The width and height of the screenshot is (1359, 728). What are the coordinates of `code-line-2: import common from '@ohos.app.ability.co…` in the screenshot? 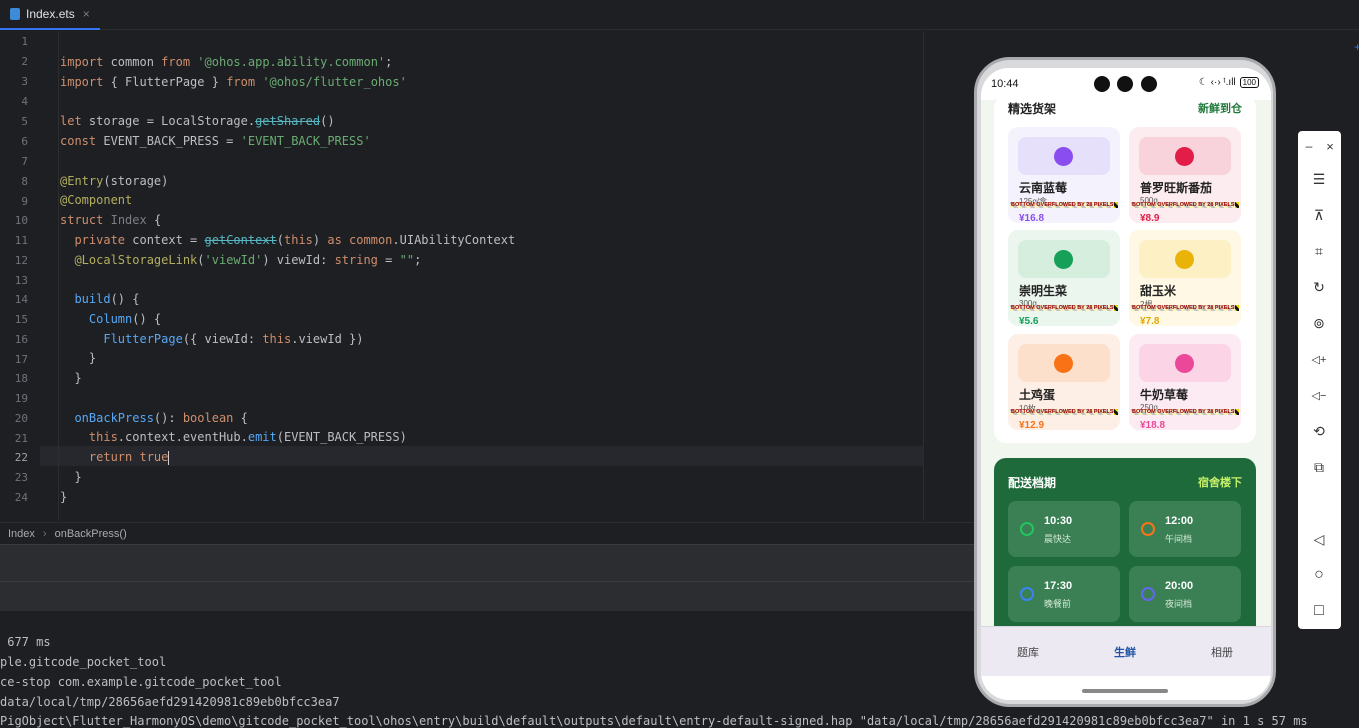 It's located at (226, 62).